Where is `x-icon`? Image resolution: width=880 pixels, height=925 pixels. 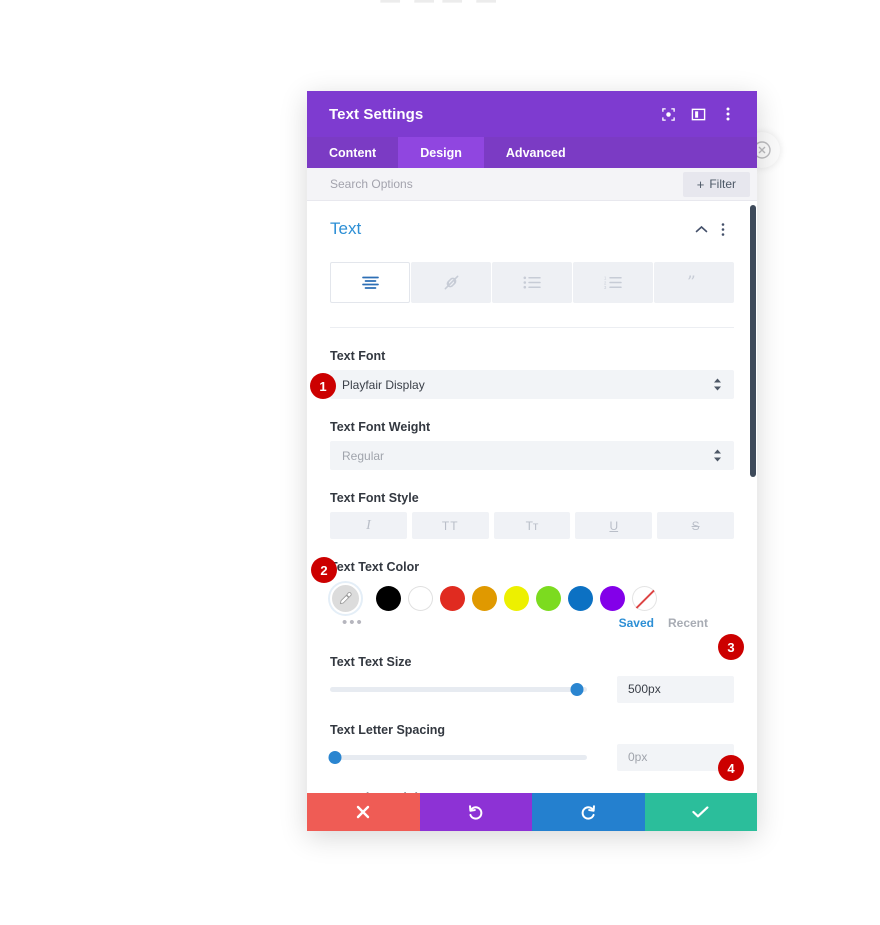 x-icon is located at coordinates (363, 812).